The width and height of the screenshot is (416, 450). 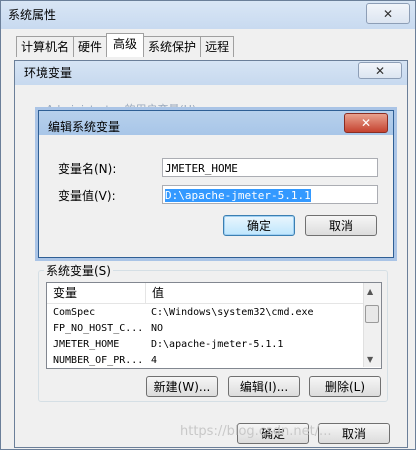 I want to click on row-value: 4, so click(x=154, y=360).